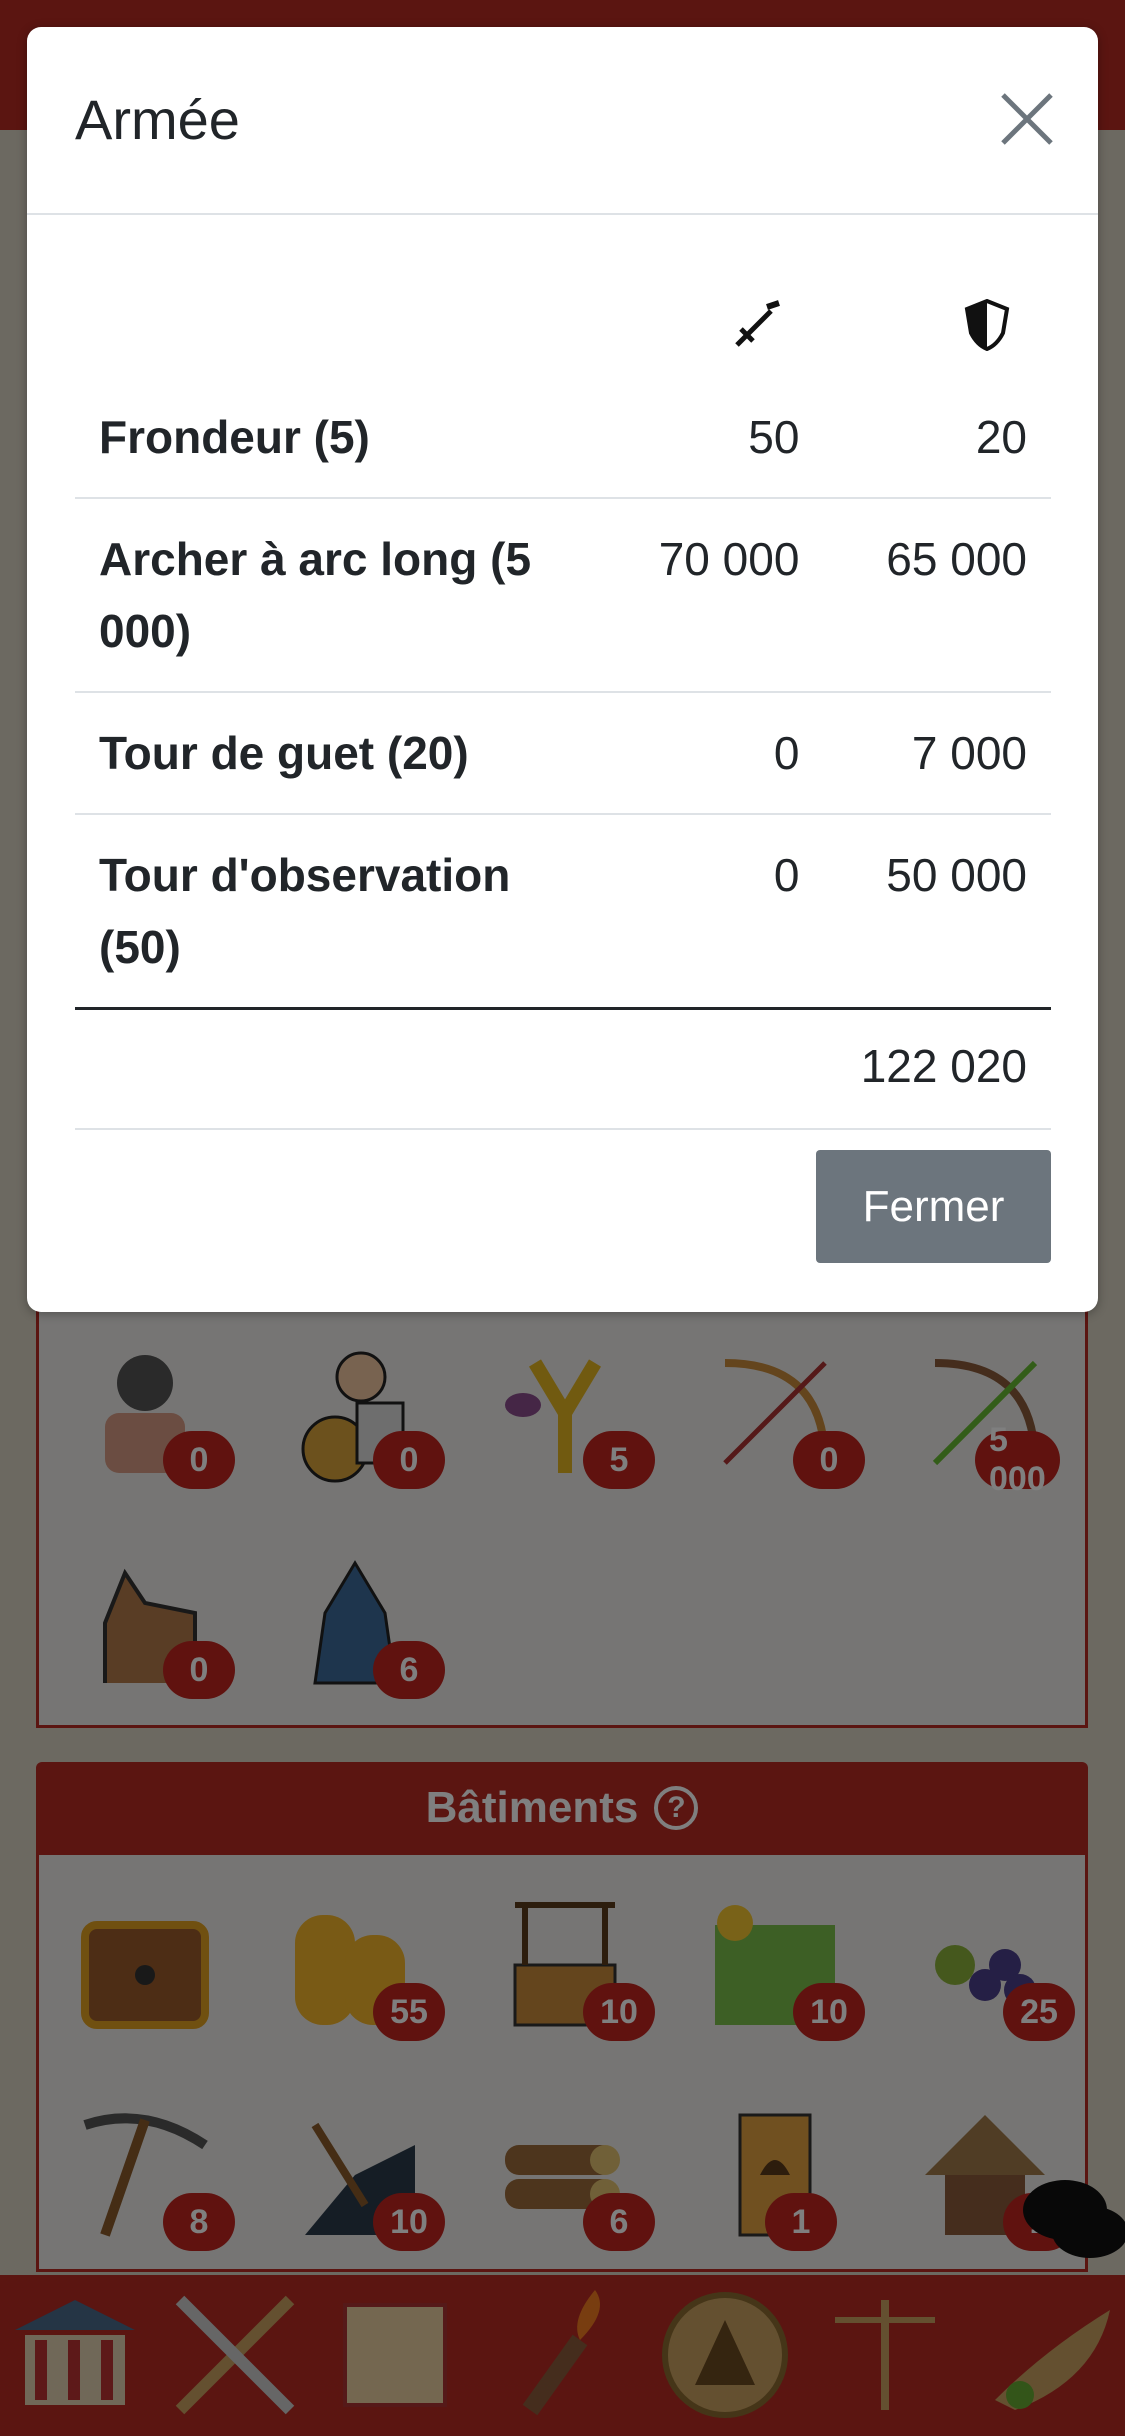  What do you see at coordinates (937, 912) in the screenshot?
I see `defense-value: 50 000` at bounding box center [937, 912].